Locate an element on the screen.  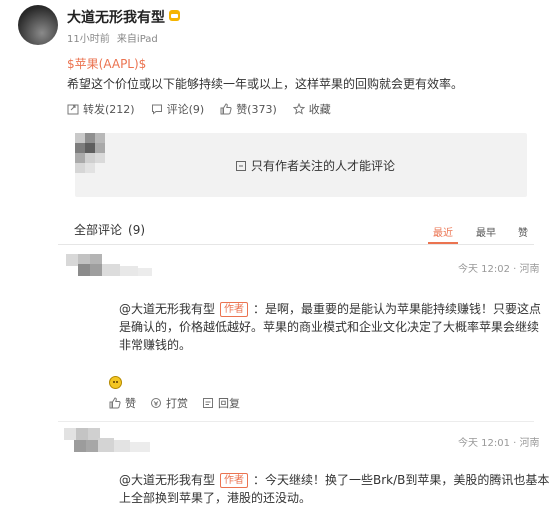
post-source: 来自iPad is located at coordinates (137, 39).